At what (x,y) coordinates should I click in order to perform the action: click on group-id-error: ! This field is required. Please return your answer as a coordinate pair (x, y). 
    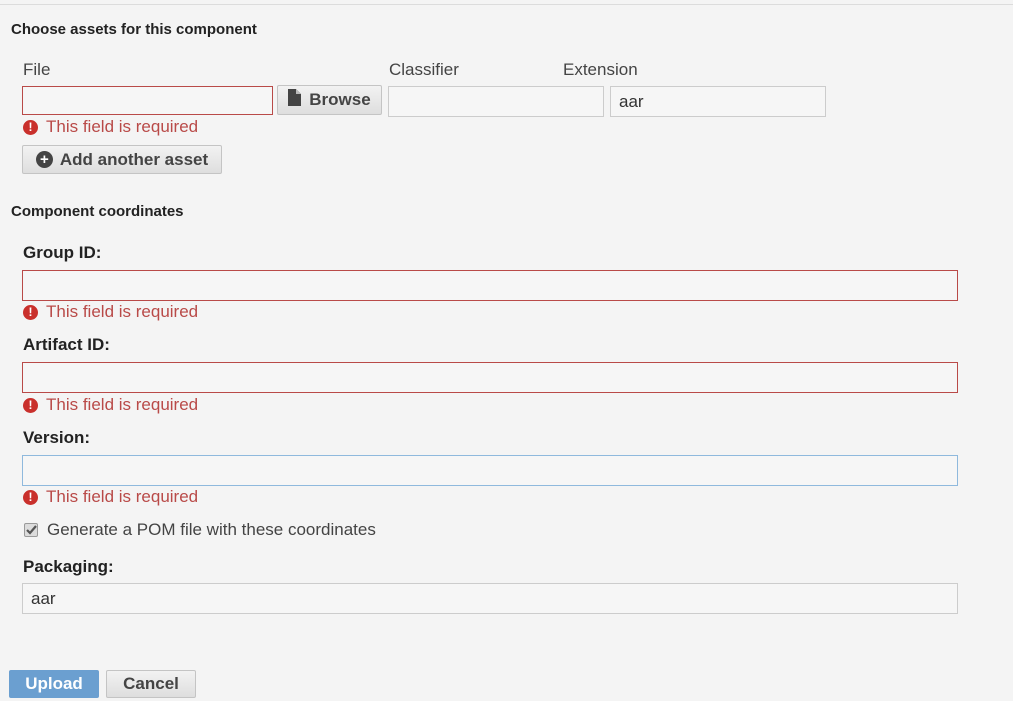
    Looking at the image, I should click on (110, 312).